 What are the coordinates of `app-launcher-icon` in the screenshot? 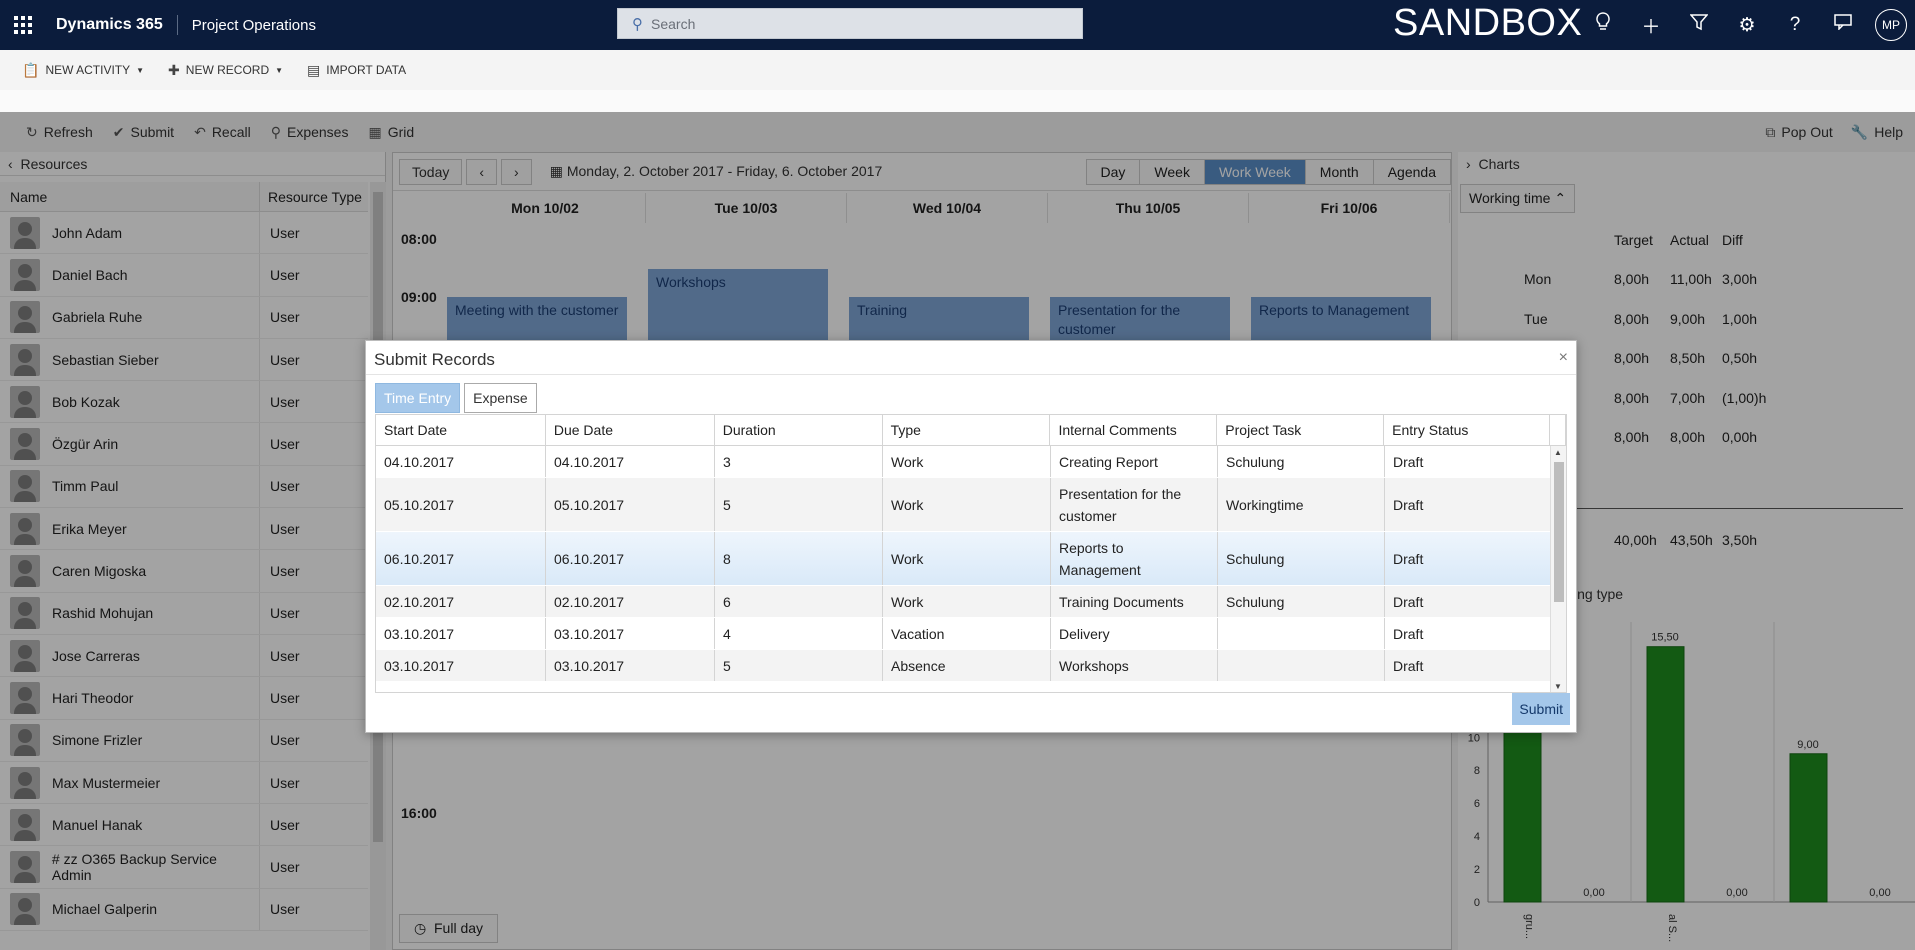 It's located at (23, 25).